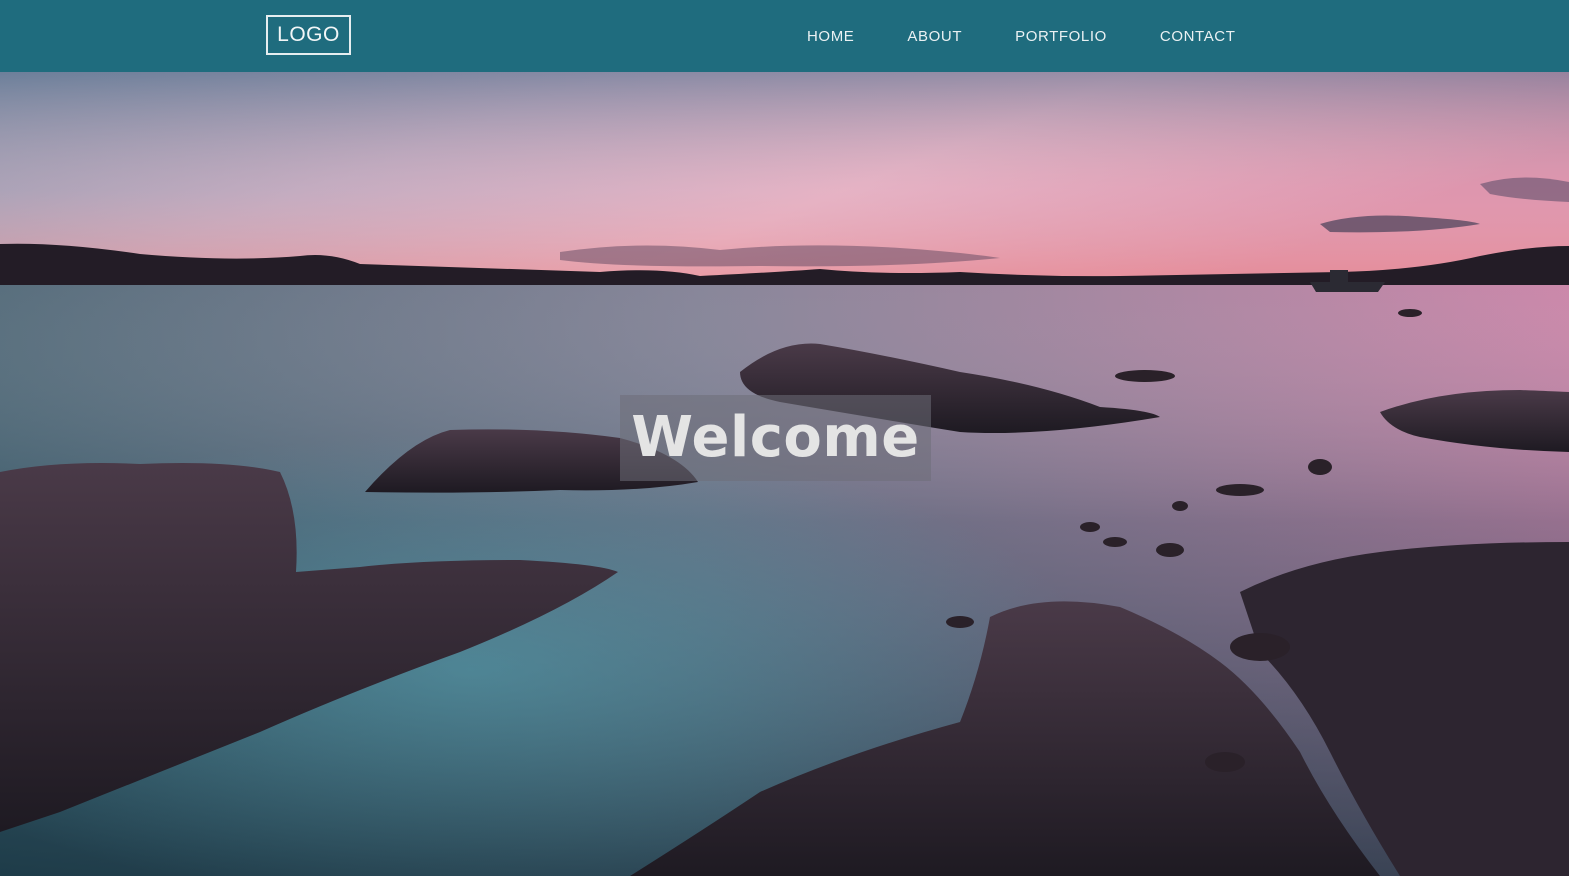 The image size is (1569, 876). I want to click on nav-item-about: ABOUT, so click(934, 36).